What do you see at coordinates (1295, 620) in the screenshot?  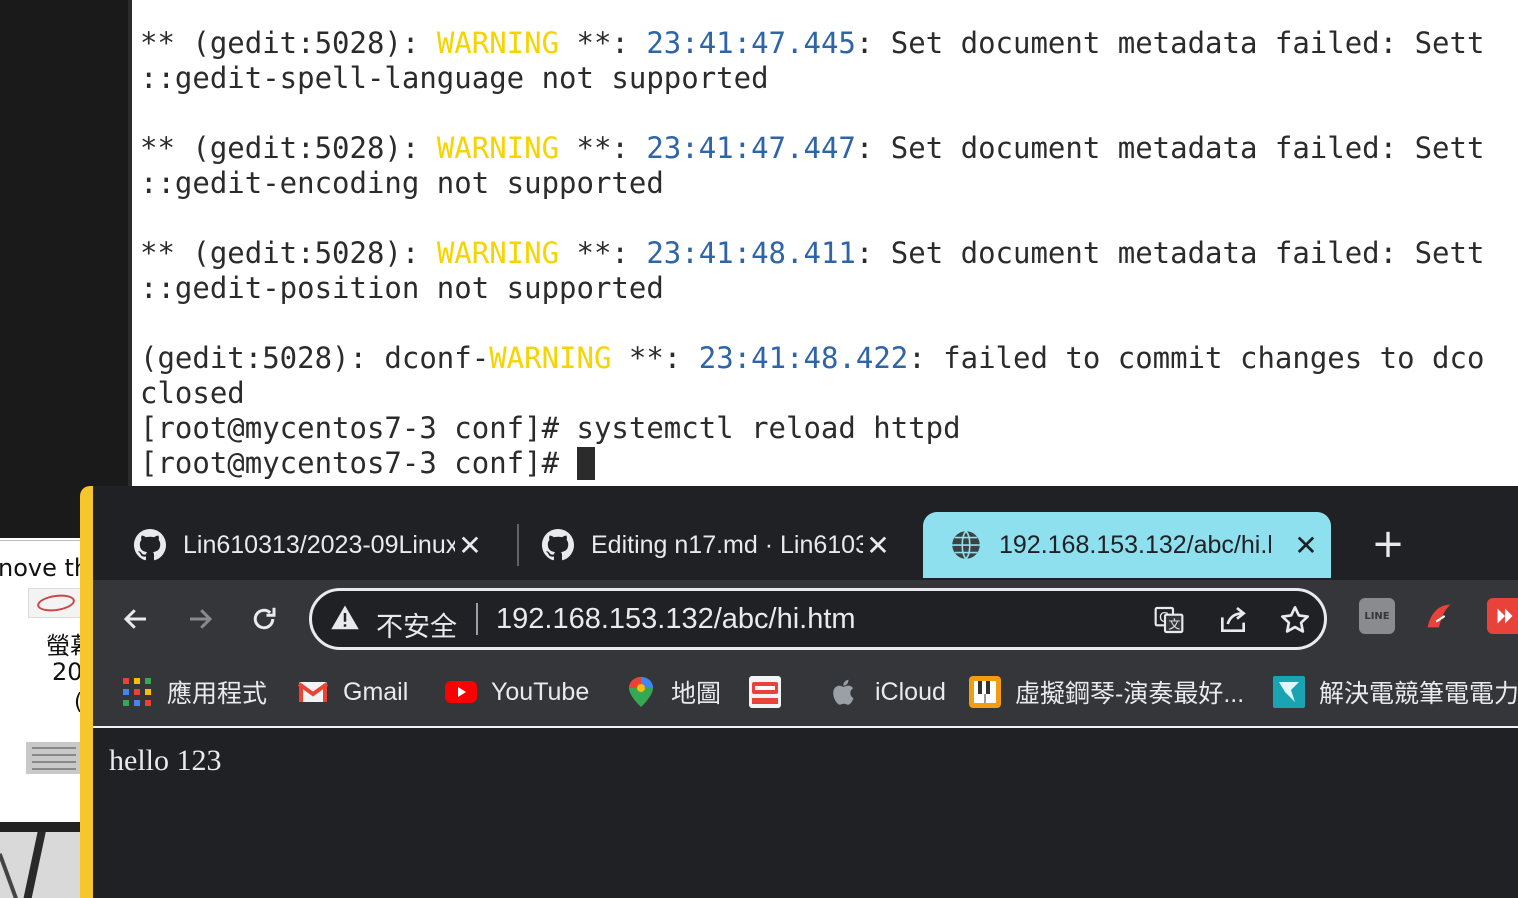 I see `bookmark-star-icon` at bounding box center [1295, 620].